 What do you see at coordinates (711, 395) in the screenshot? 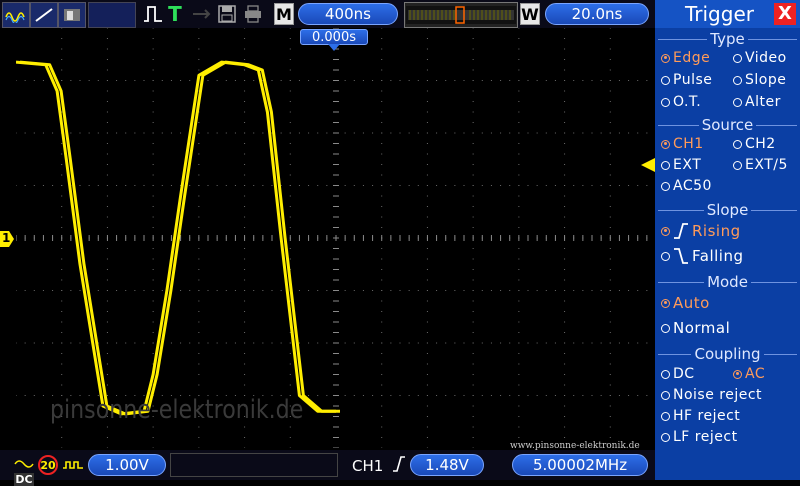
I see `option-noise-reject: Noise reject` at bounding box center [711, 395].